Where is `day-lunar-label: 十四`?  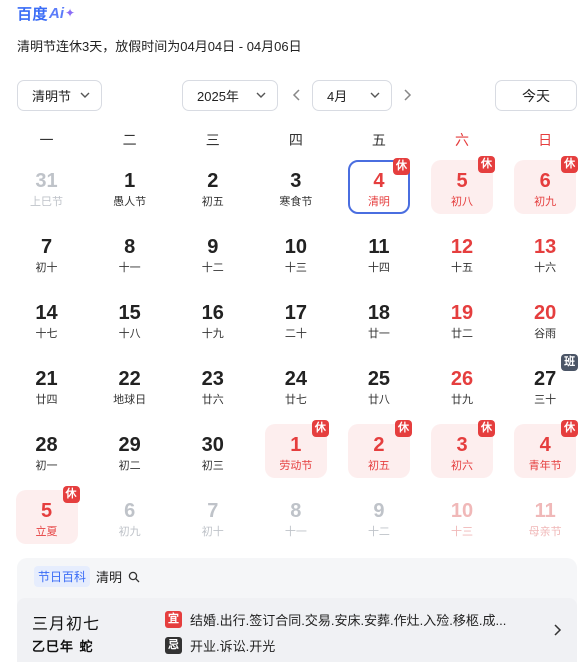
day-lunar-label: 十四 is located at coordinates (378, 268).